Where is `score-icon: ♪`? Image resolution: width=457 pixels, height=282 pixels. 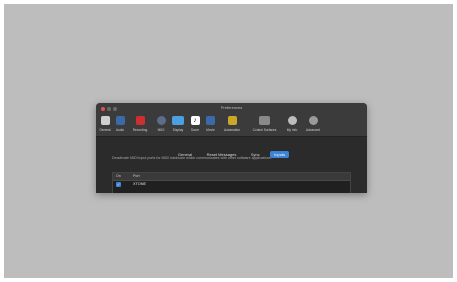
score-icon: ♪ is located at coordinates (195, 120).